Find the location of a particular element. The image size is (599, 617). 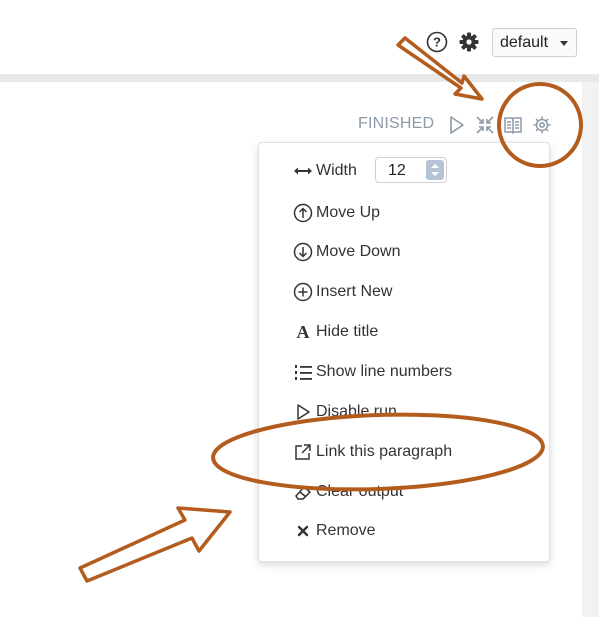

arrow-circle-down-icon is located at coordinates (303, 252).